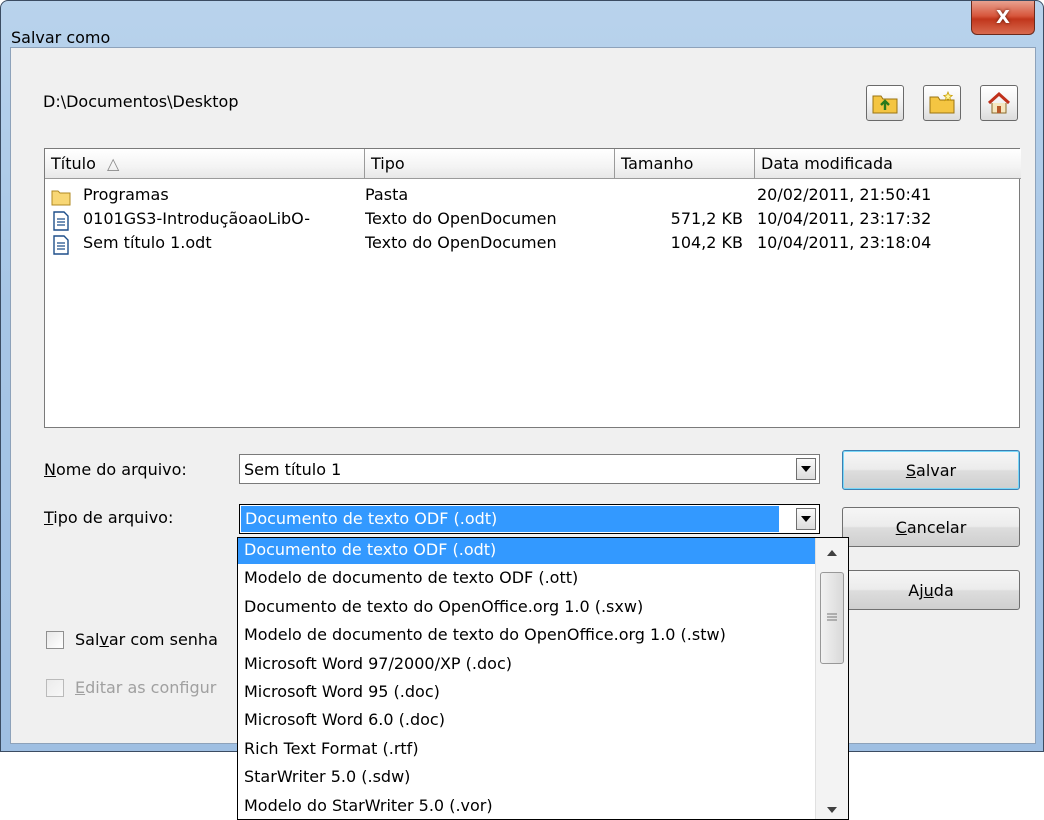 The width and height of the screenshot is (1044, 820). I want to click on file-row-folder: Programas Pasta 20/02/2011, 21:50:41, so click(532, 196).